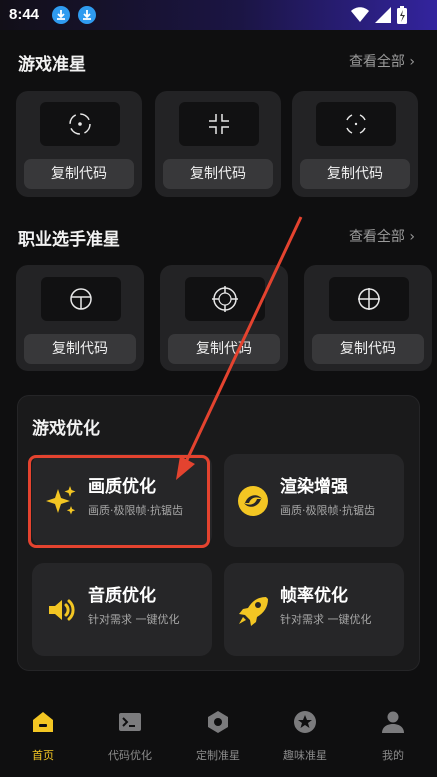 This screenshot has height=777, width=437. What do you see at coordinates (43, 755) in the screenshot?
I see `tab-label: 首页` at bounding box center [43, 755].